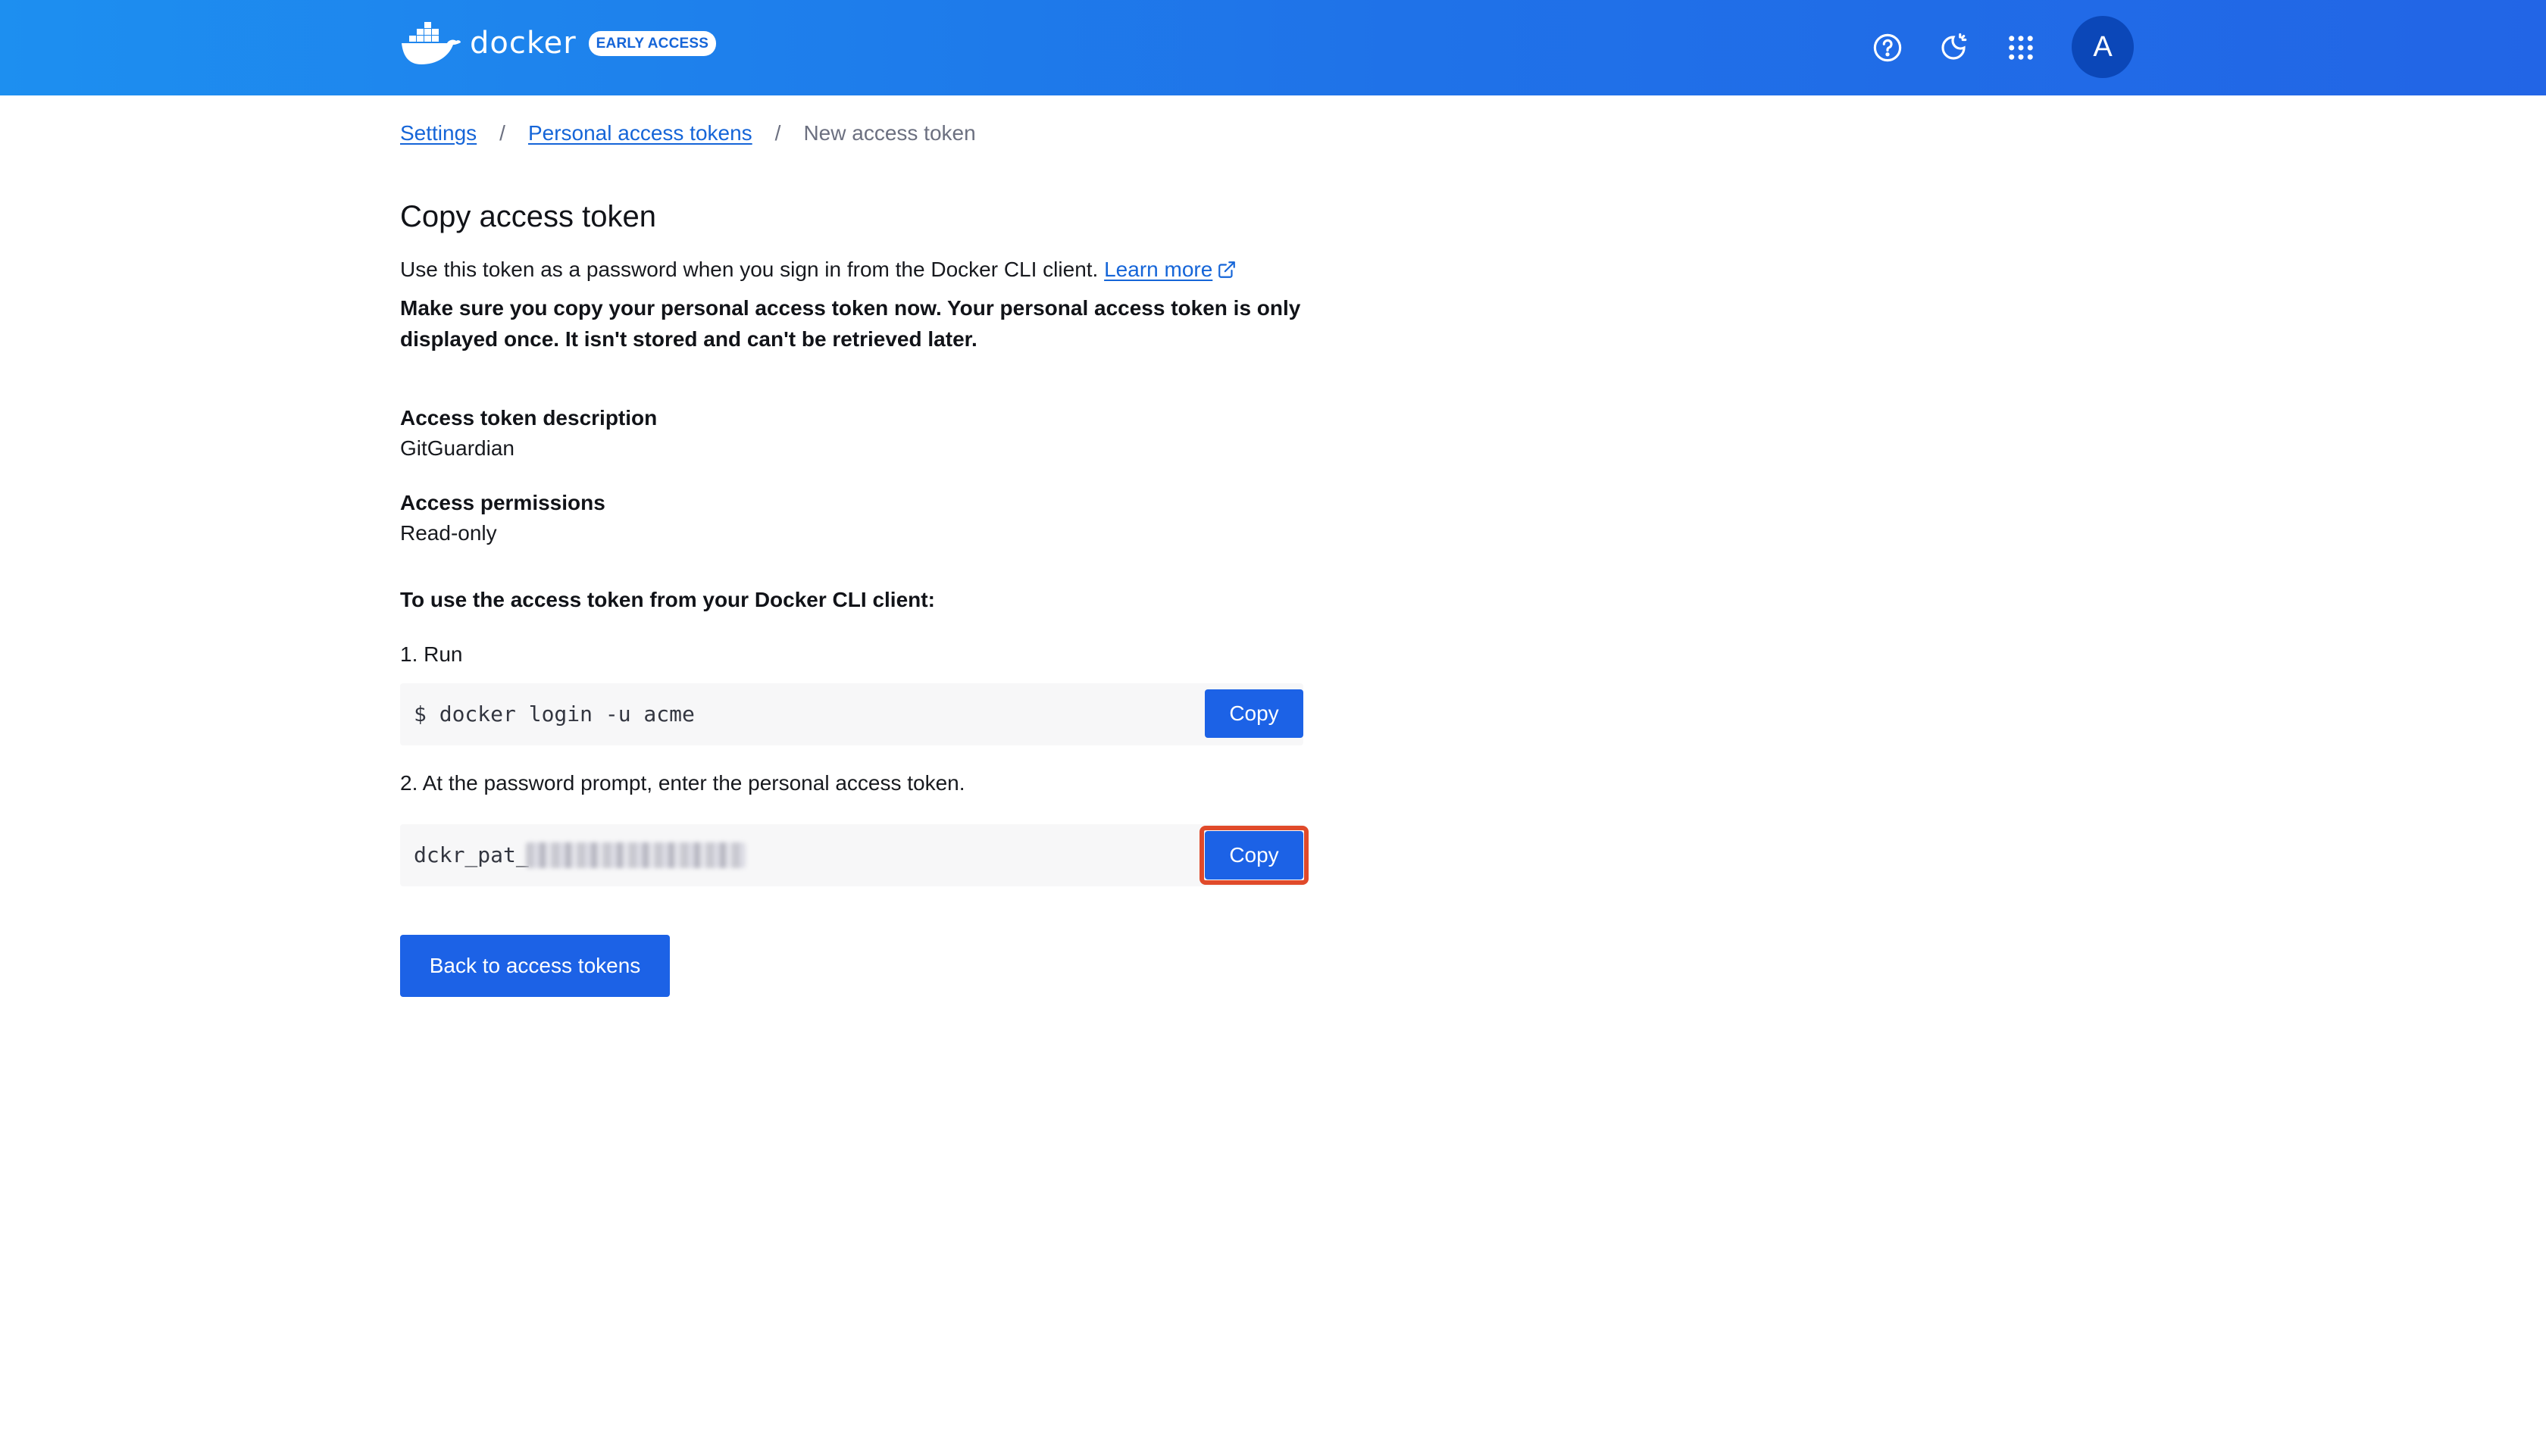 The image size is (2546, 1456). Describe the element at coordinates (889, 133) in the screenshot. I see `breadcrumb-current: New access token` at that location.